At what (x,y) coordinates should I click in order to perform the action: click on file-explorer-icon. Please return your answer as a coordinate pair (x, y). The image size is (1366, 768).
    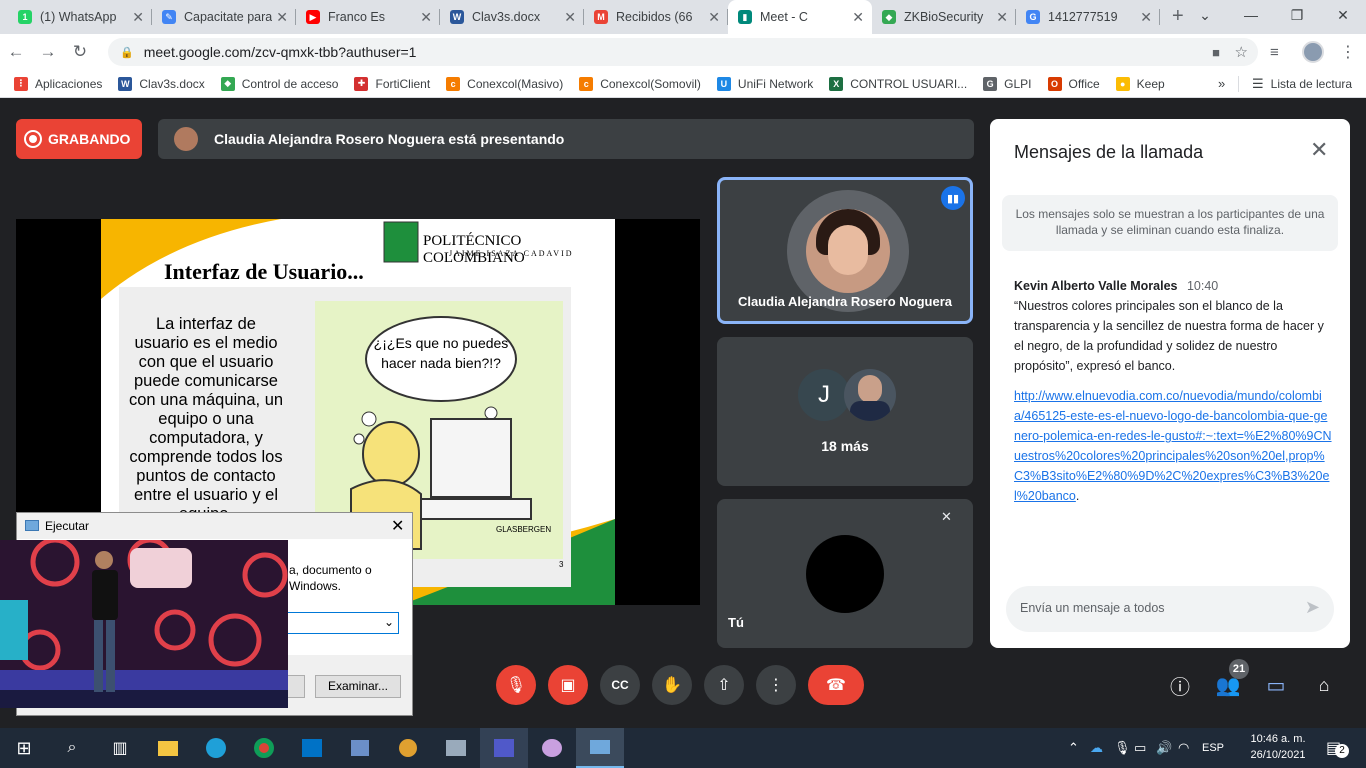
    Looking at the image, I should click on (168, 748).